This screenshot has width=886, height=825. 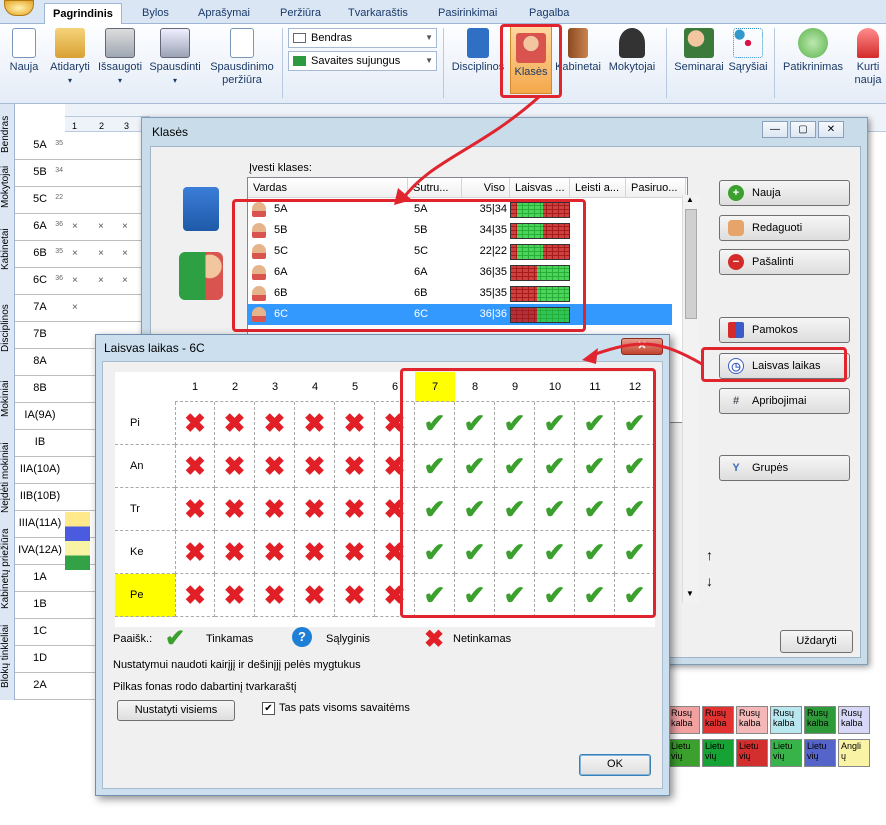 I want to click on arrowhead-dialog, so click(x=590, y=356).